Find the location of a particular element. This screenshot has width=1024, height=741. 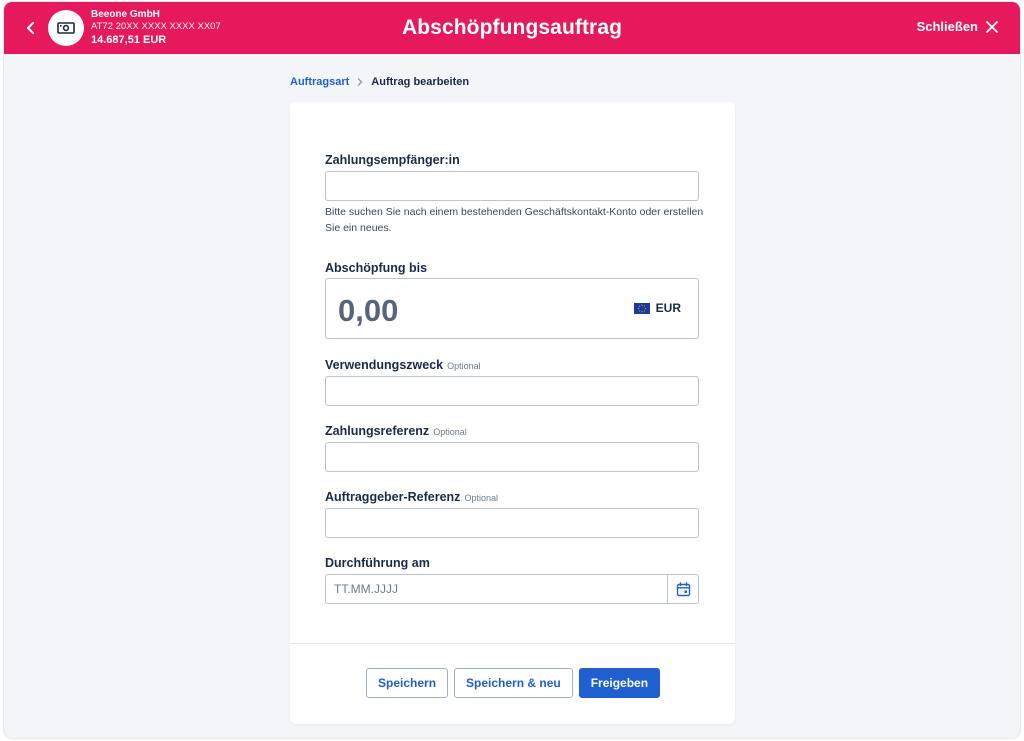

ordering-reference-label: Auftraggeber-Referenz Optional is located at coordinates (411, 497).